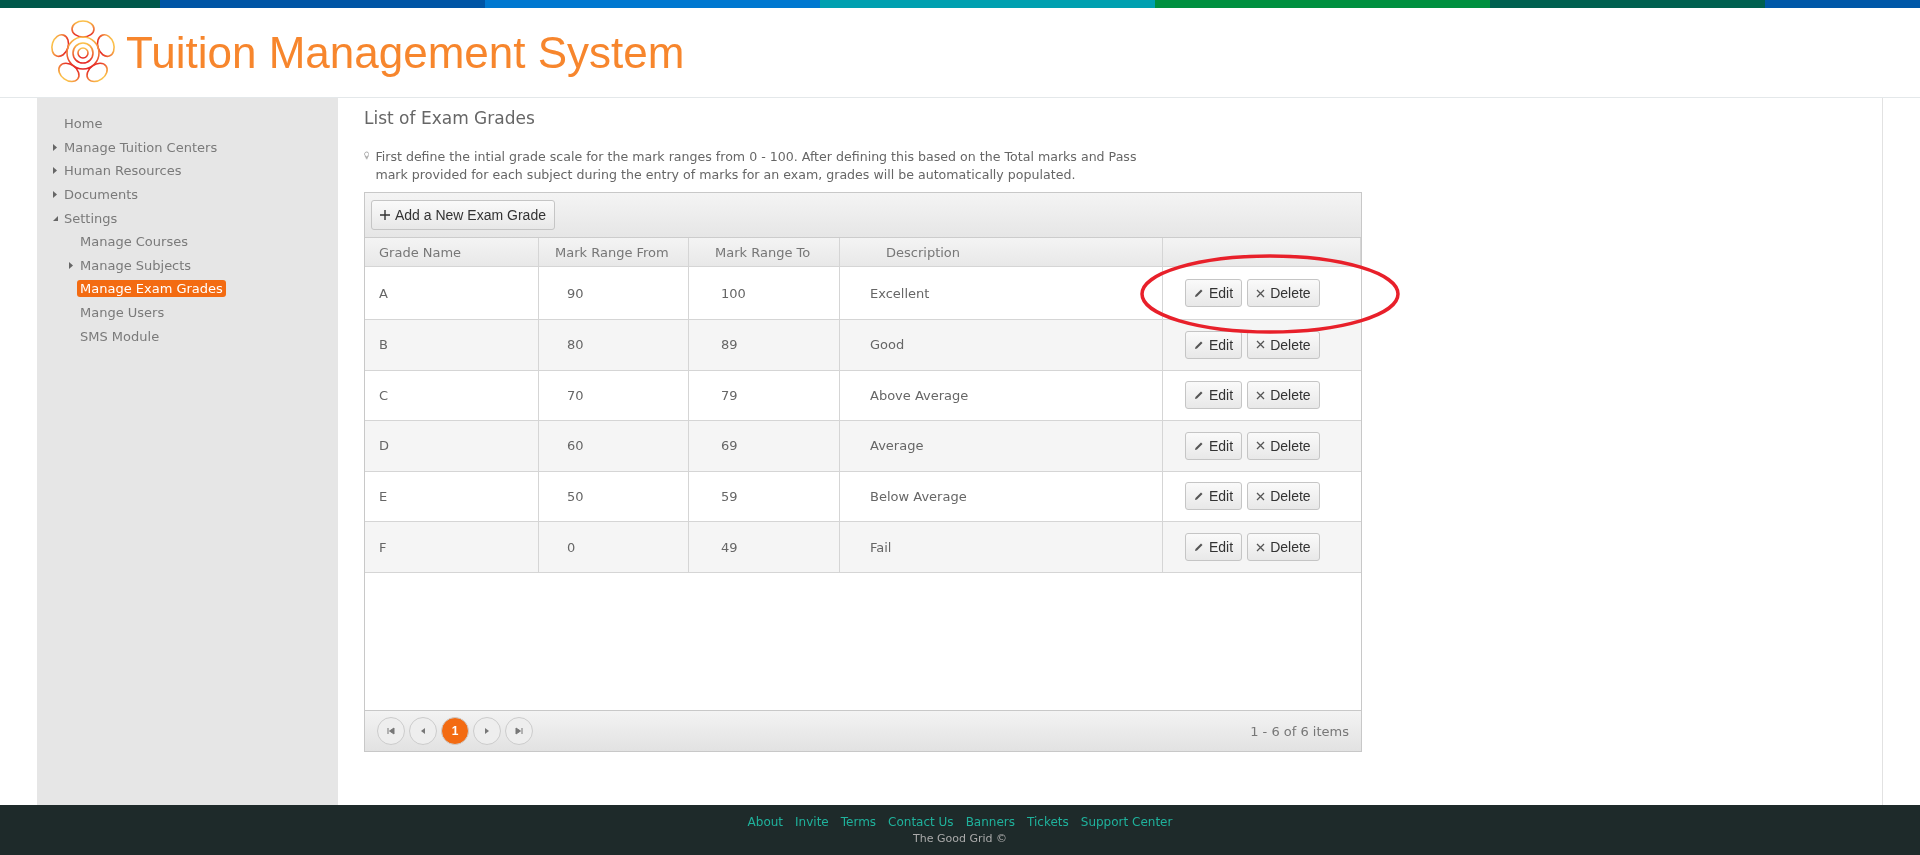  Describe the element at coordinates (1001, 395) in the screenshot. I see `table-cell: Above Average` at that location.